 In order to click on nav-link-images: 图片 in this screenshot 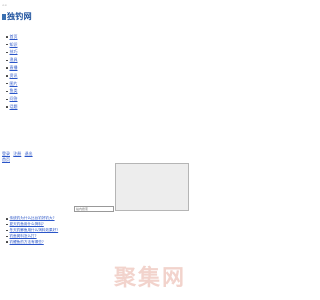, I will do `click(14, 84)`.